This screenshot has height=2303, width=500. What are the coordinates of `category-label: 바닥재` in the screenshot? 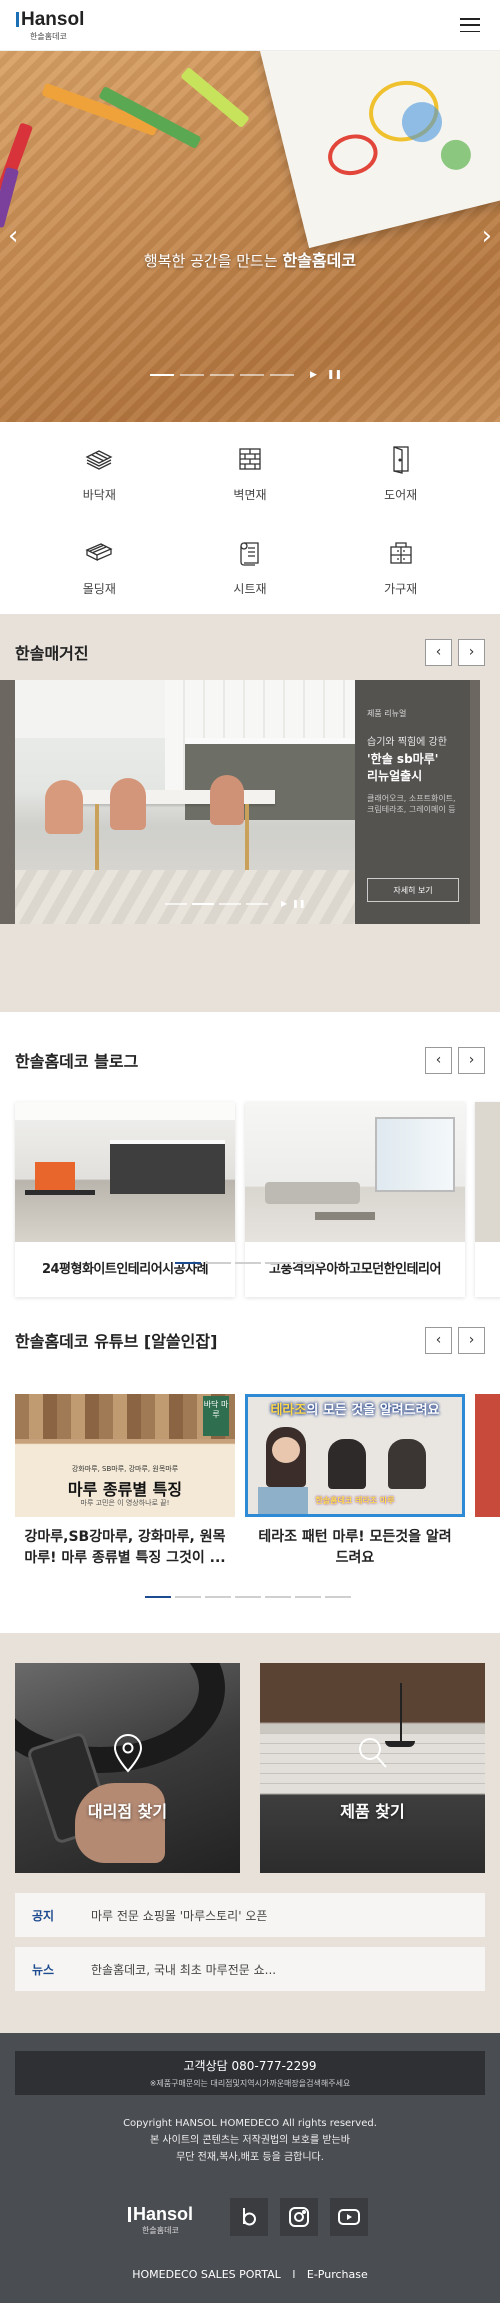 It's located at (99, 495).